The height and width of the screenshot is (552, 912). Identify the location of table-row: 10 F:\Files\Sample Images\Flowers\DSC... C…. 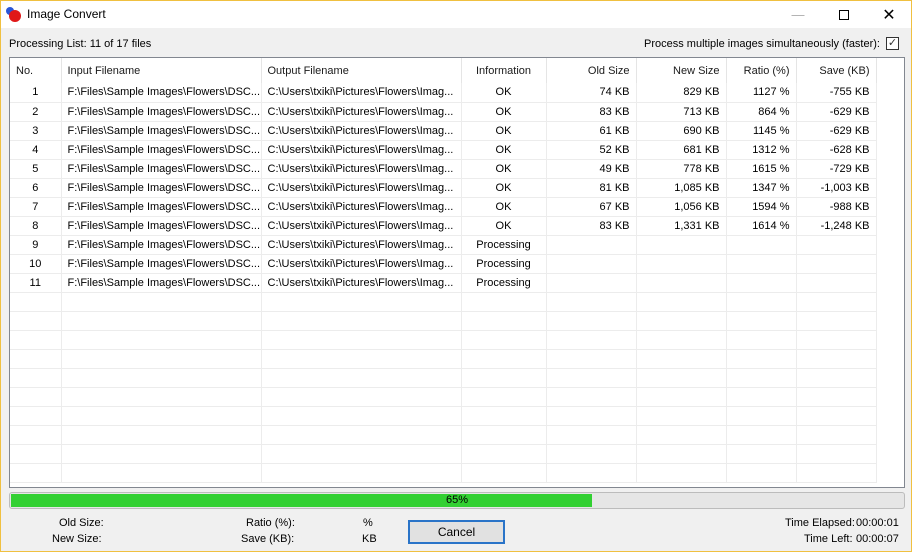
(443, 264).